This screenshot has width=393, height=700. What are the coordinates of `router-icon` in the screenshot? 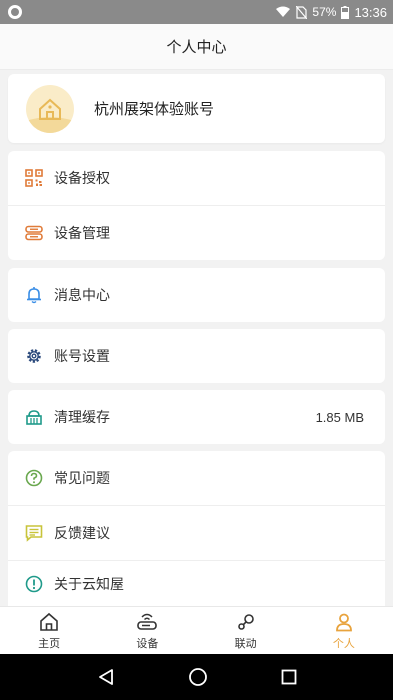 It's located at (147, 622).